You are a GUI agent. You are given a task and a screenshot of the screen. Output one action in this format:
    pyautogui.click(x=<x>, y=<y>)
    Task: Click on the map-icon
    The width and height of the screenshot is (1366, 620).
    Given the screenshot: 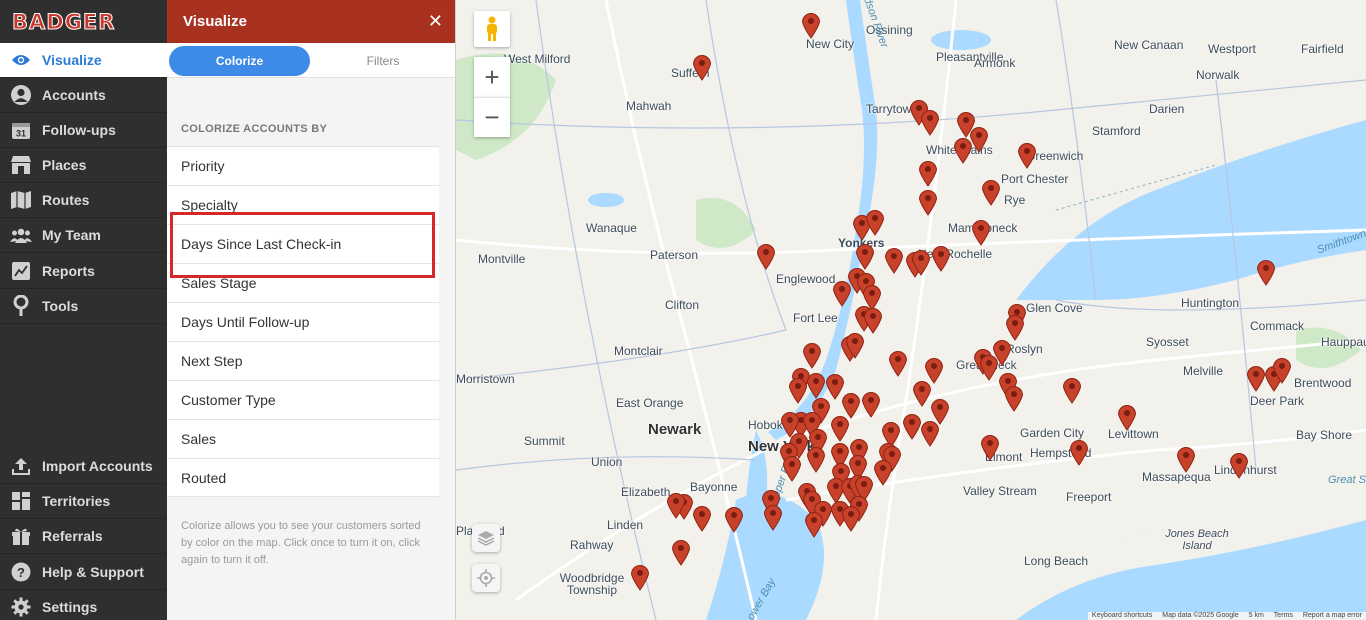 What is the action you would take?
    pyautogui.click(x=21, y=200)
    